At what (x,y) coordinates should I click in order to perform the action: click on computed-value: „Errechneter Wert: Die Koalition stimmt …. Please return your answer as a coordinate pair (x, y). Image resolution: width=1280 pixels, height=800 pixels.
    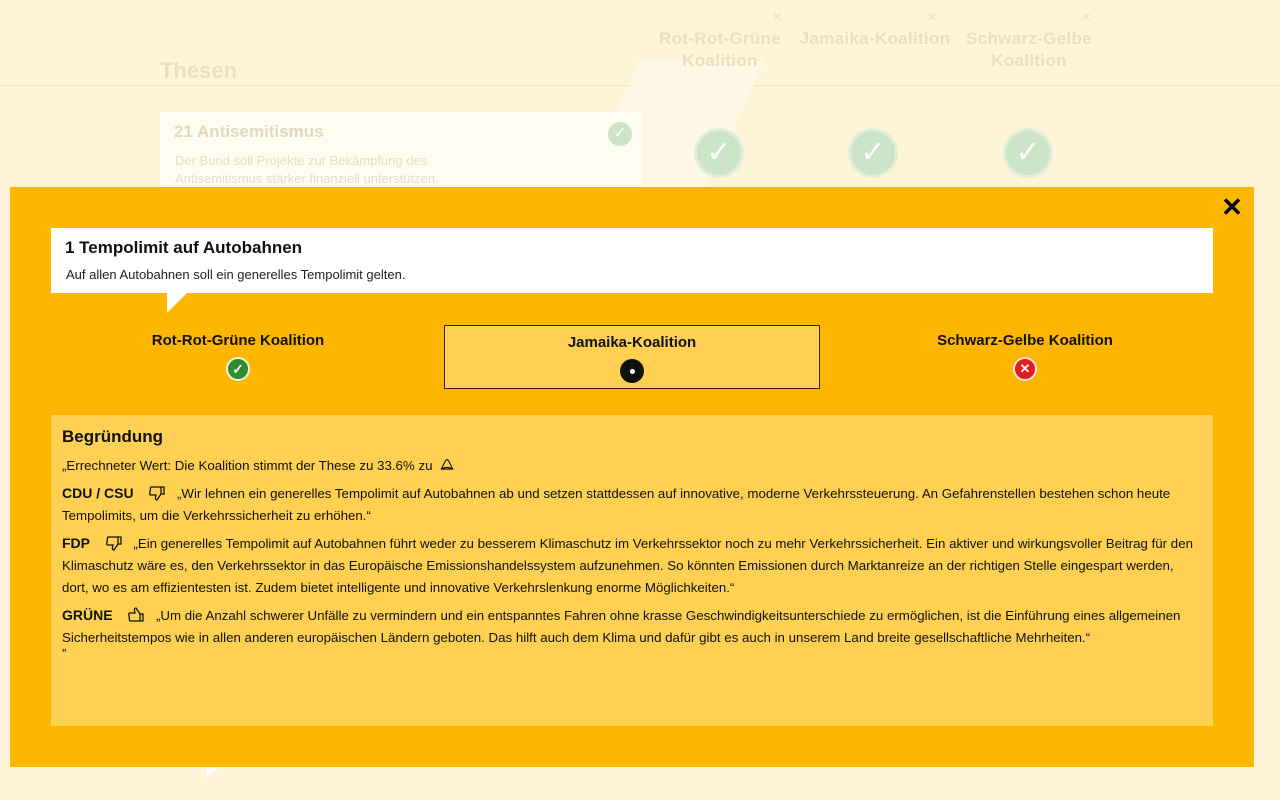
    Looking at the image, I should click on (632, 466).